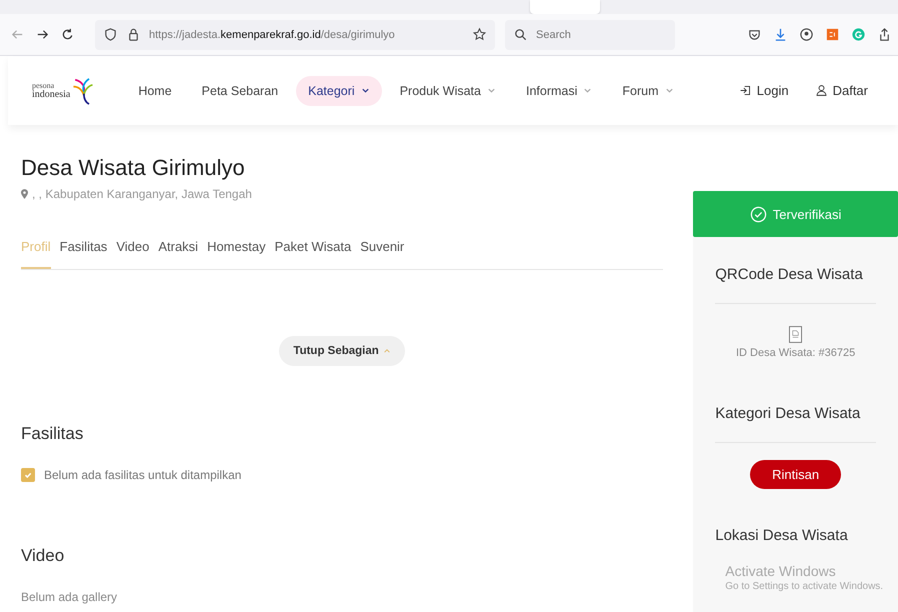 Image resolution: width=898 pixels, height=612 pixels. What do you see at coordinates (648, 91) in the screenshot?
I see `nav-link: Forum` at bounding box center [648, 91].